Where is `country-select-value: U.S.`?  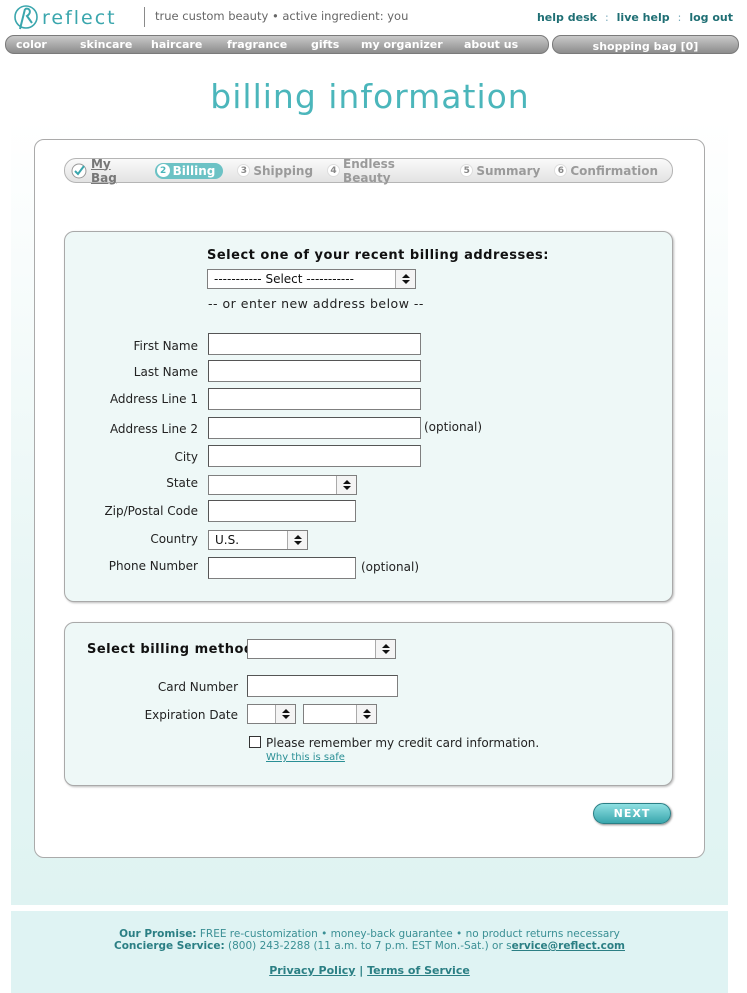
country-select-value: U.S. is located at coordinates (227, 540).